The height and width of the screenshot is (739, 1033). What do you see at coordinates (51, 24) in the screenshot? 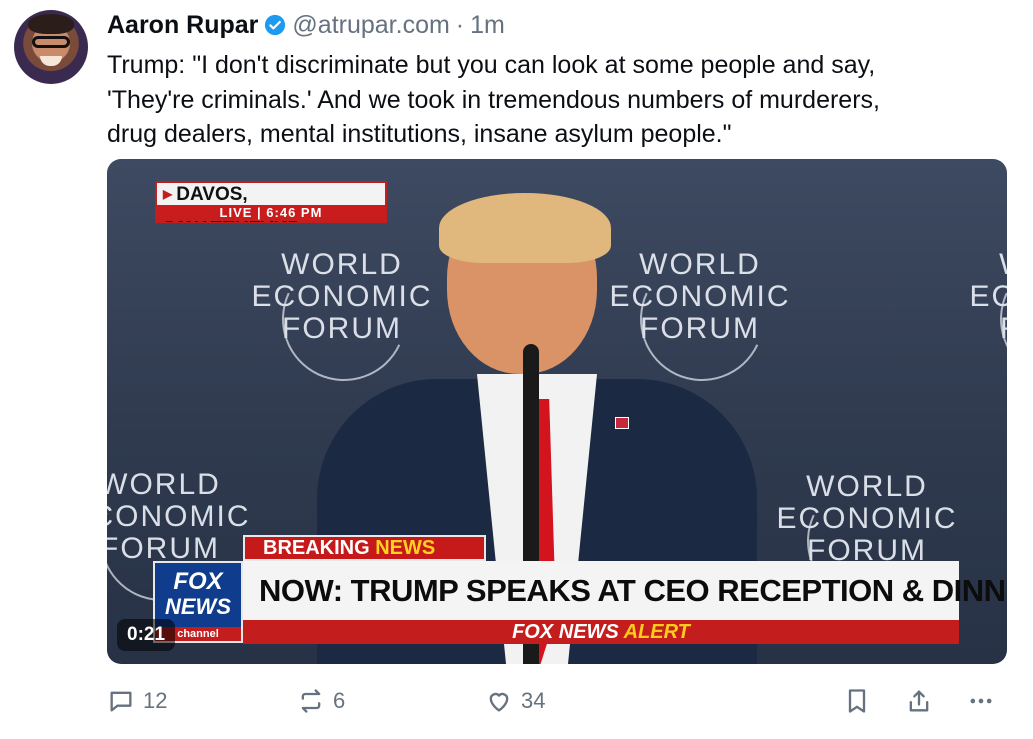
I see `avatar-hair` at bounding box center [51, 24].